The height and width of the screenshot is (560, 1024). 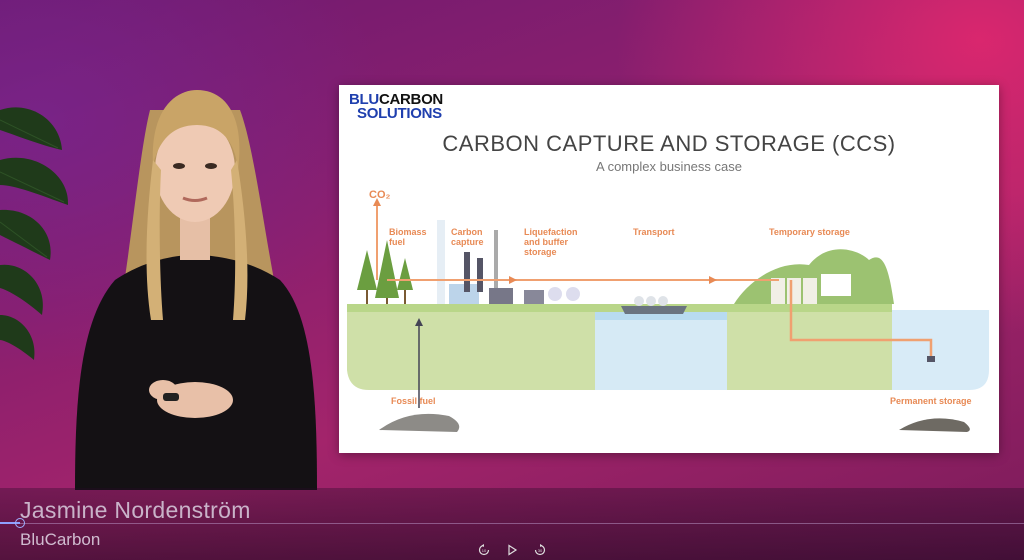 What do you see at coordinates (546, 242) in the screenshot?
I see `label-liquefaction-line2: and buffer` at bounding box center [546, 242].